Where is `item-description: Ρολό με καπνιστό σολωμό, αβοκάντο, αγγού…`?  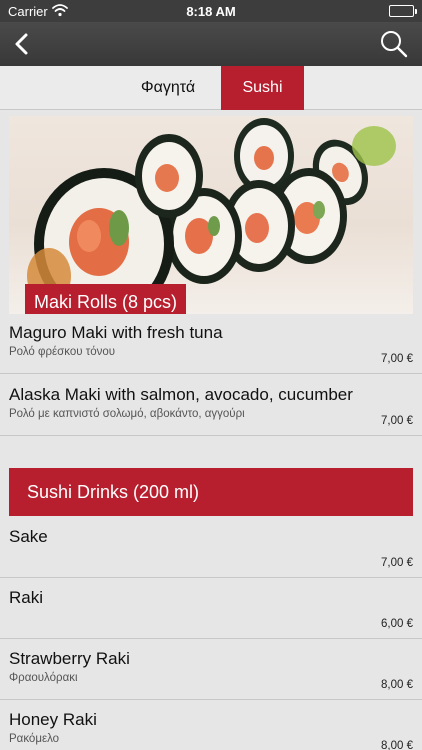 item-description: Ρολό με καπνιστό σολωμό, αβοκάντο, αγγού… is located at coordinates (127, 414).